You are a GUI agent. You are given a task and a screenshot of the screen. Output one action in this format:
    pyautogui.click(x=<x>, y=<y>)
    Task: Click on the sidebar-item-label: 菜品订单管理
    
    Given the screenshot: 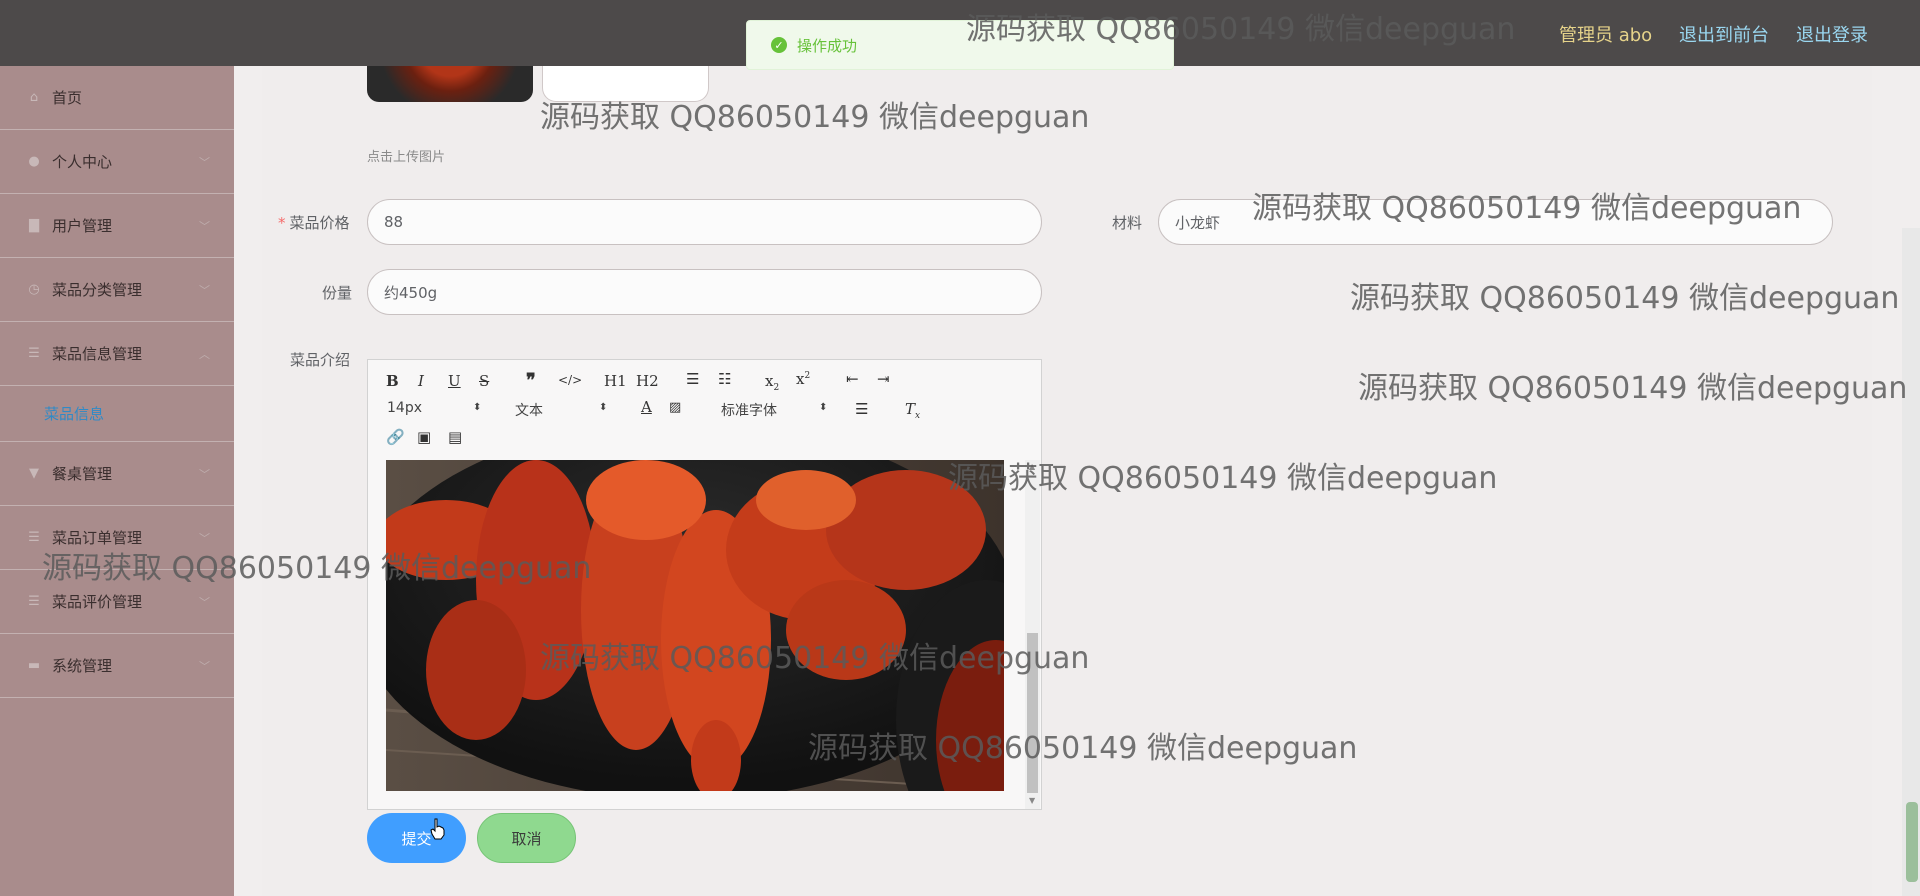 What is the action you would take?
    pyautogui.click(x=97, y=538)
    